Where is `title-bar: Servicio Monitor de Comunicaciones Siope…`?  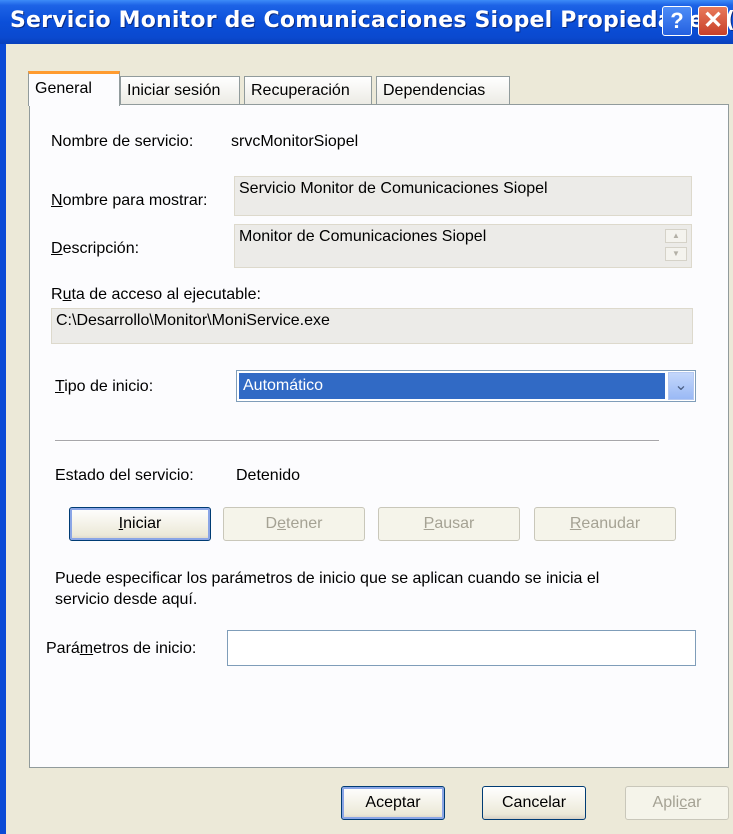 title-bar: Servicio Monitor de Comunicaciones Siope… is located at coordinates (366, 22).